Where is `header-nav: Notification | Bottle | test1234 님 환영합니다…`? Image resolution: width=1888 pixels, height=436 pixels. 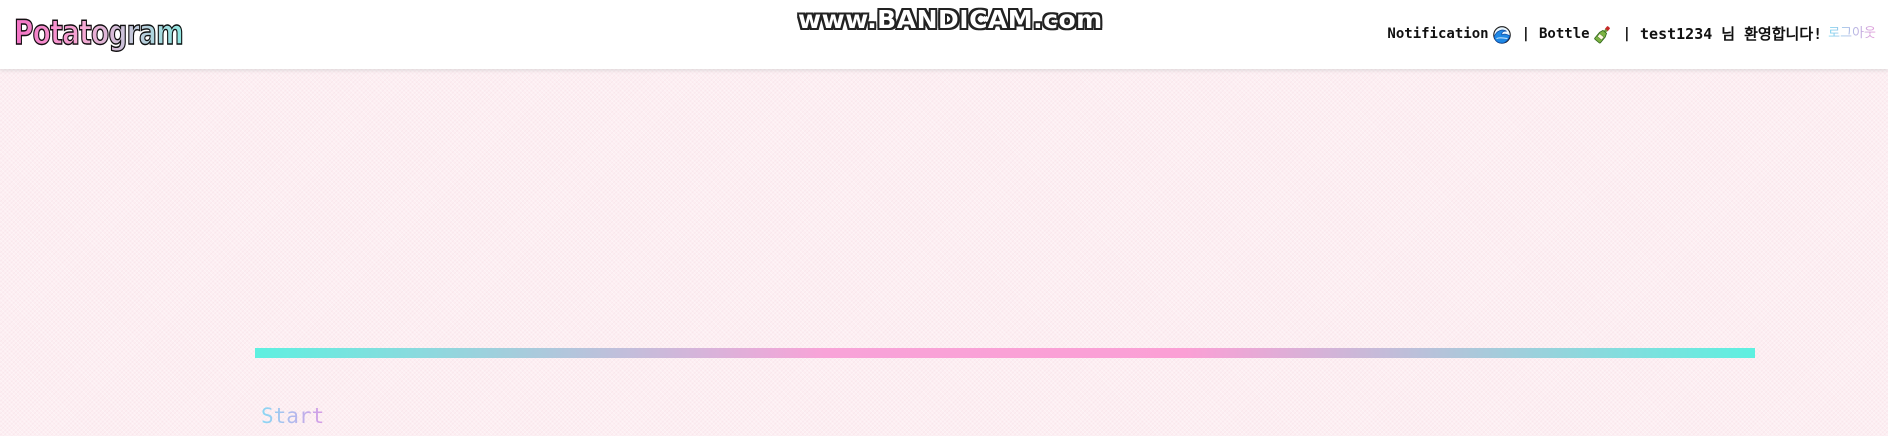 header-nav: Notification | Bottle | test1234 님 환영합니다… is located at coordinates (1631, 34).